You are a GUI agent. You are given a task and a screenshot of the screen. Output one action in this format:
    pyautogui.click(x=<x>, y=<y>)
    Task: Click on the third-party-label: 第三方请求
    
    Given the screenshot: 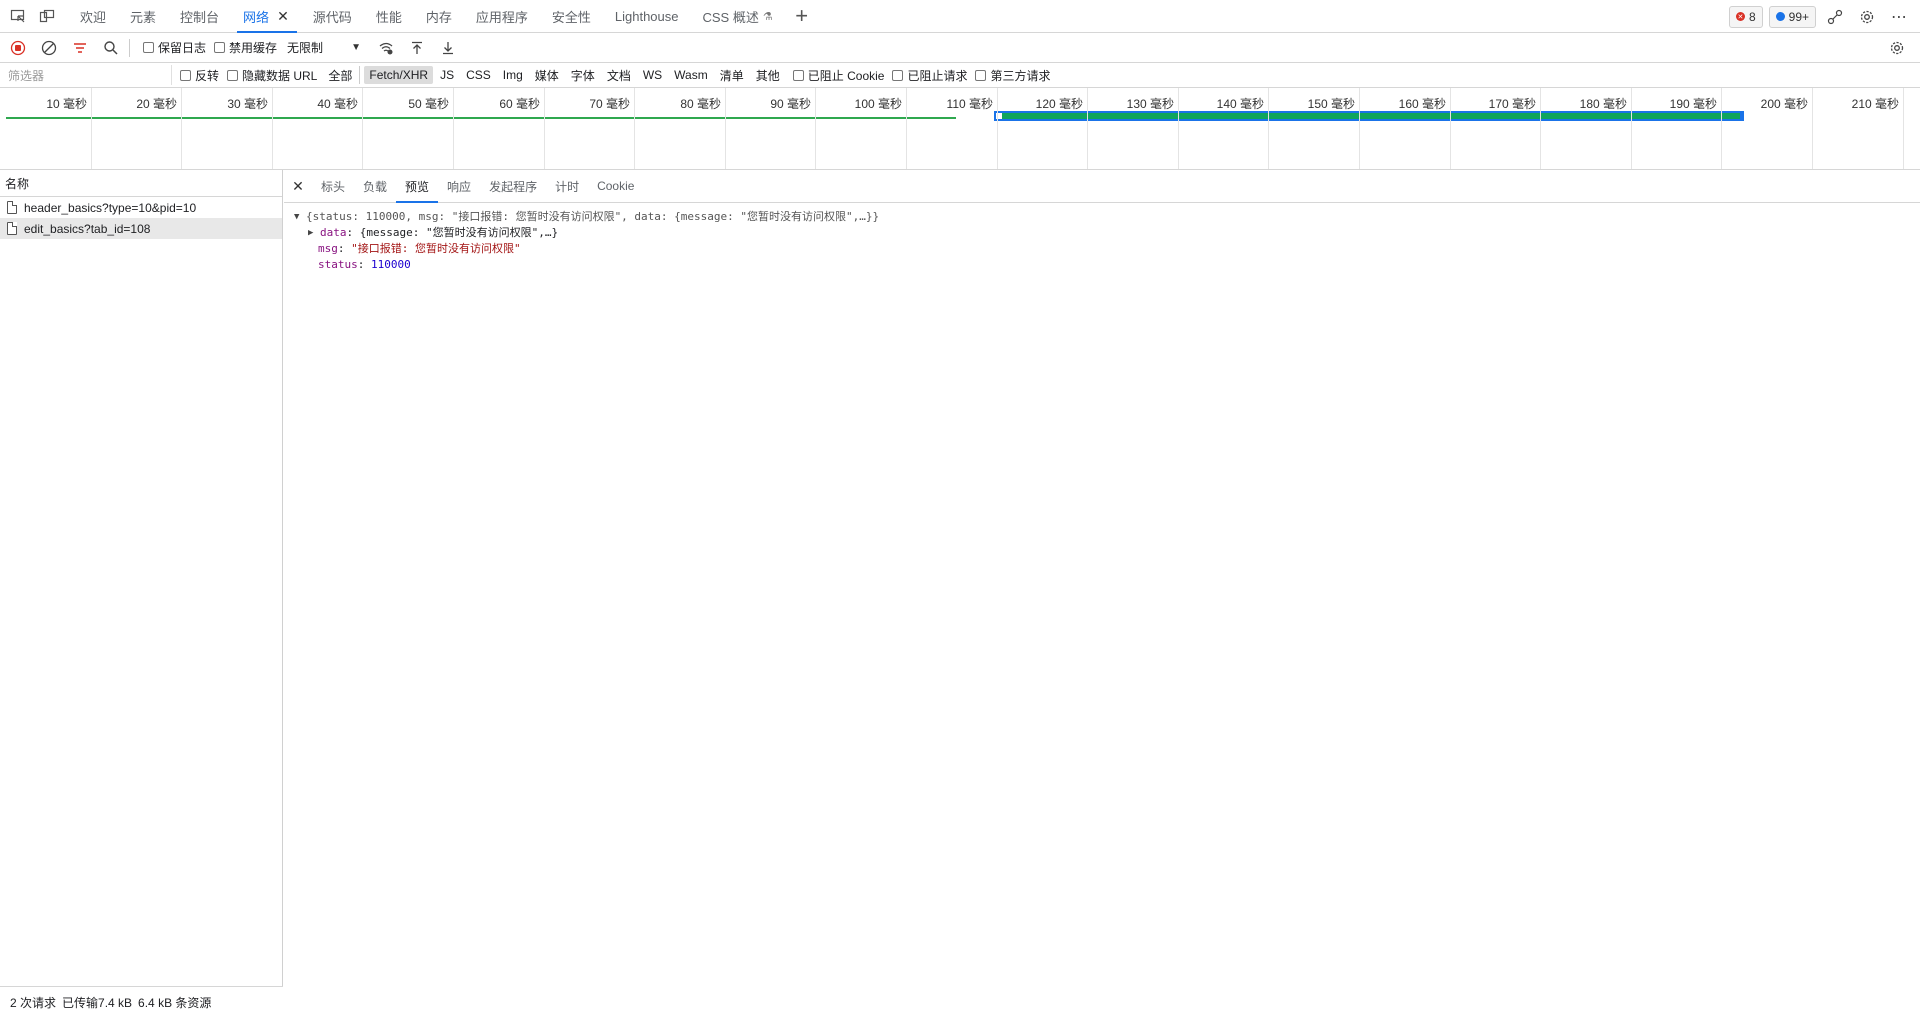 What is the action you would take?
    pyautogui.click(x=1020, y=75)
    